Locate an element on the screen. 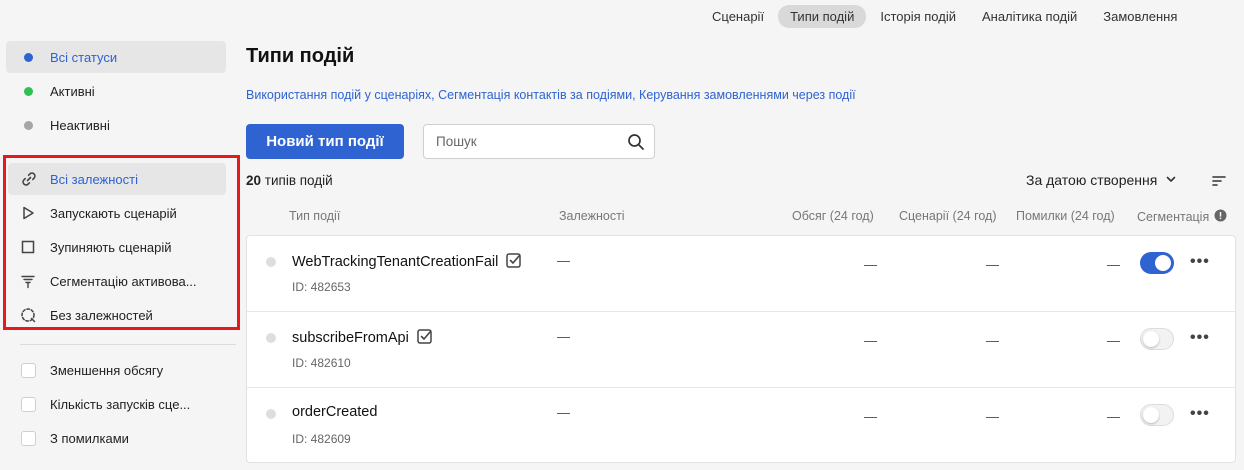 The height and width of the screenshot is (470, 1244). chevron-down-icon is located at coordinates (1171, 180).